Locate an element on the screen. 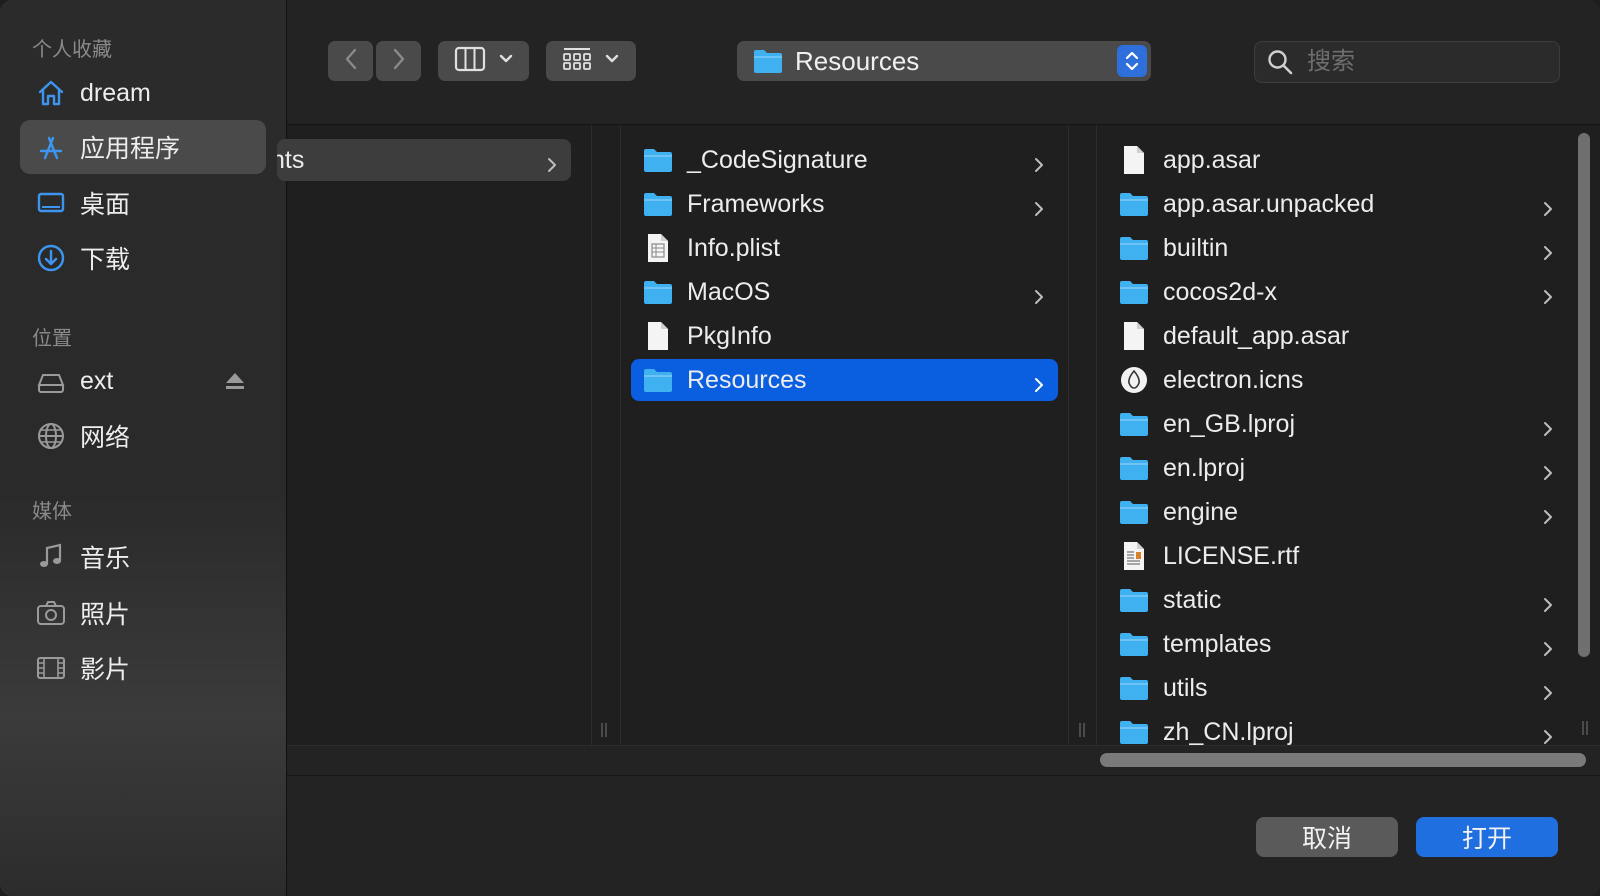 Image resolution: width=1600 pixels, height=896 pixels. horizontal-scrollbar is located at coordinates (1343, 760).